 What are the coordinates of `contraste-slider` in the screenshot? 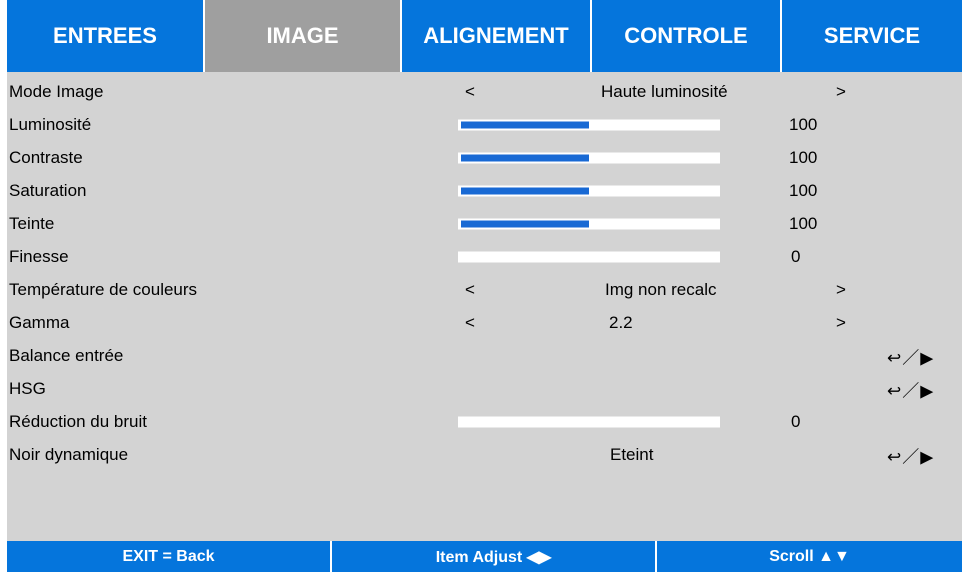 It's located at (589, 157).